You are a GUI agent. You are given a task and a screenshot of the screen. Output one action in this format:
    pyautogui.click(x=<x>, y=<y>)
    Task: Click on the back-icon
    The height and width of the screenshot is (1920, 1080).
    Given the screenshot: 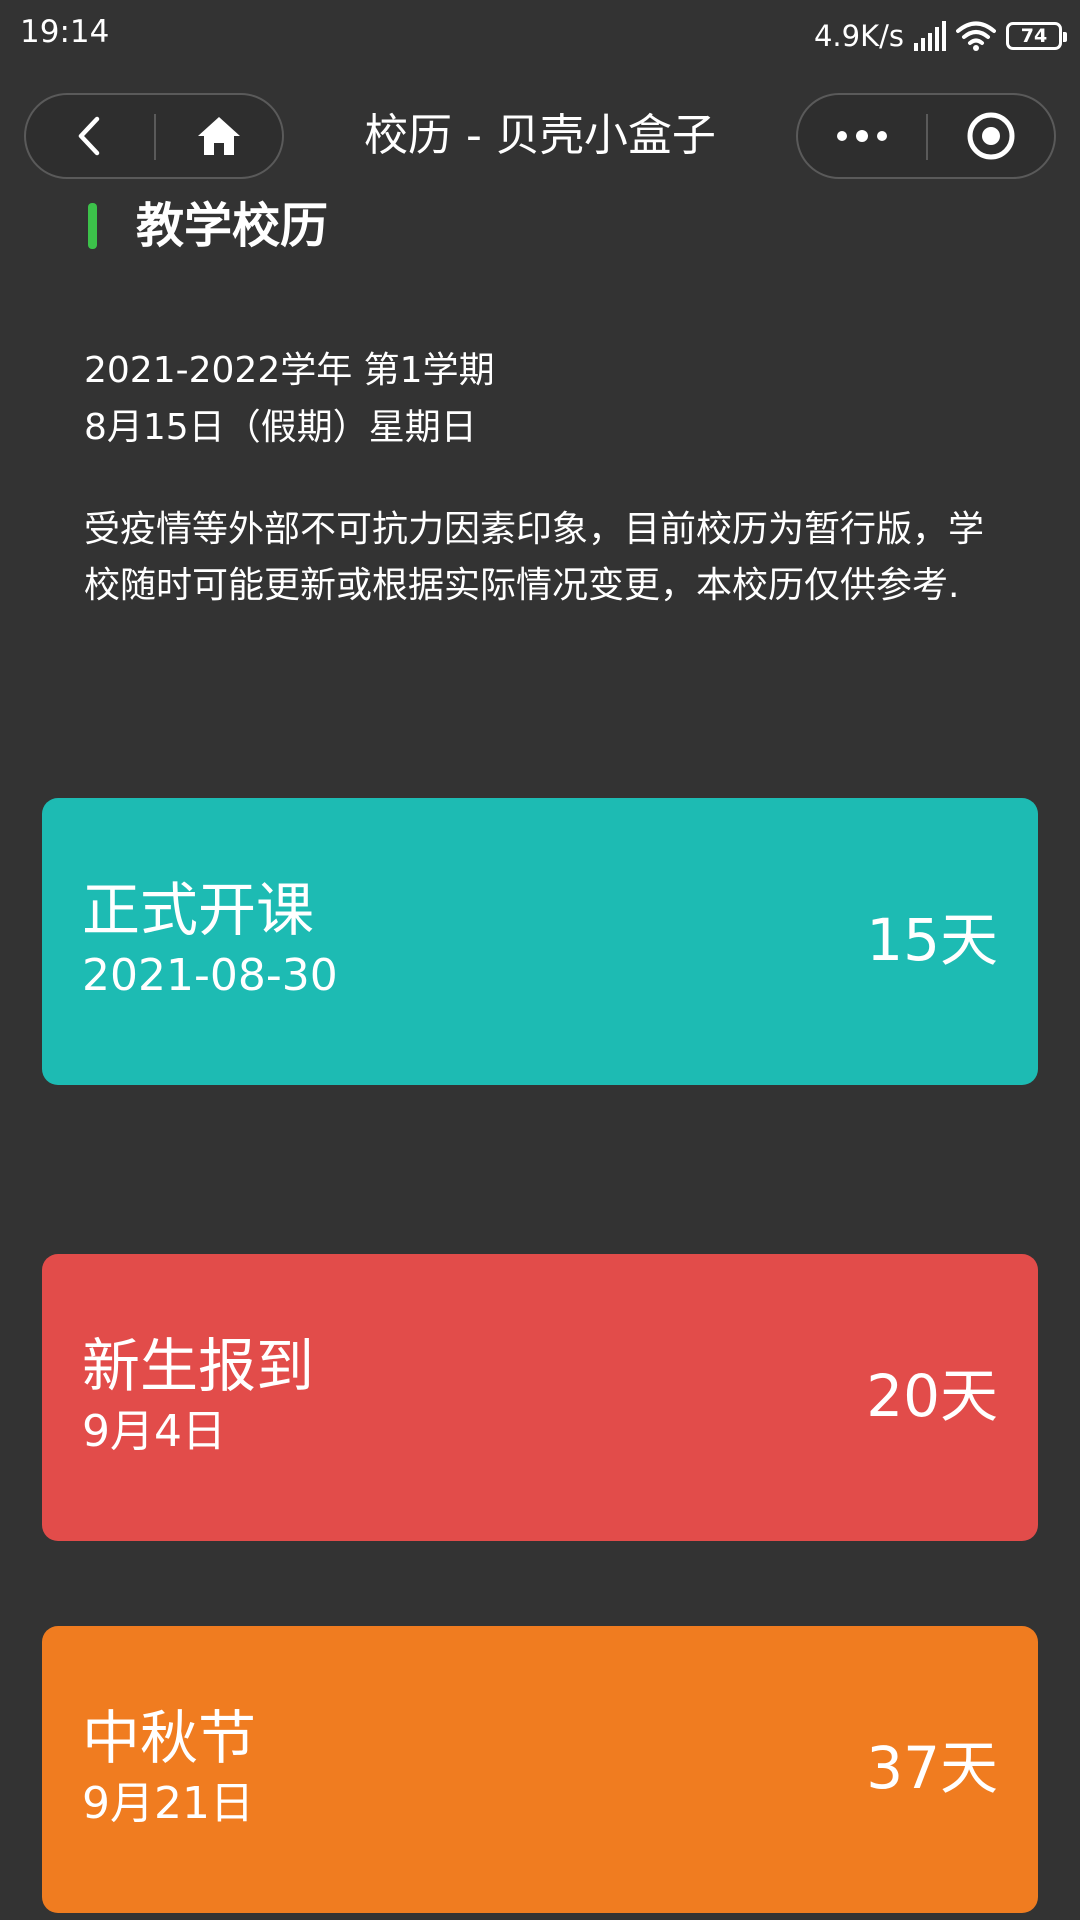 What is the action you would take?
    pyautogui.click(x=89, y=136)
    